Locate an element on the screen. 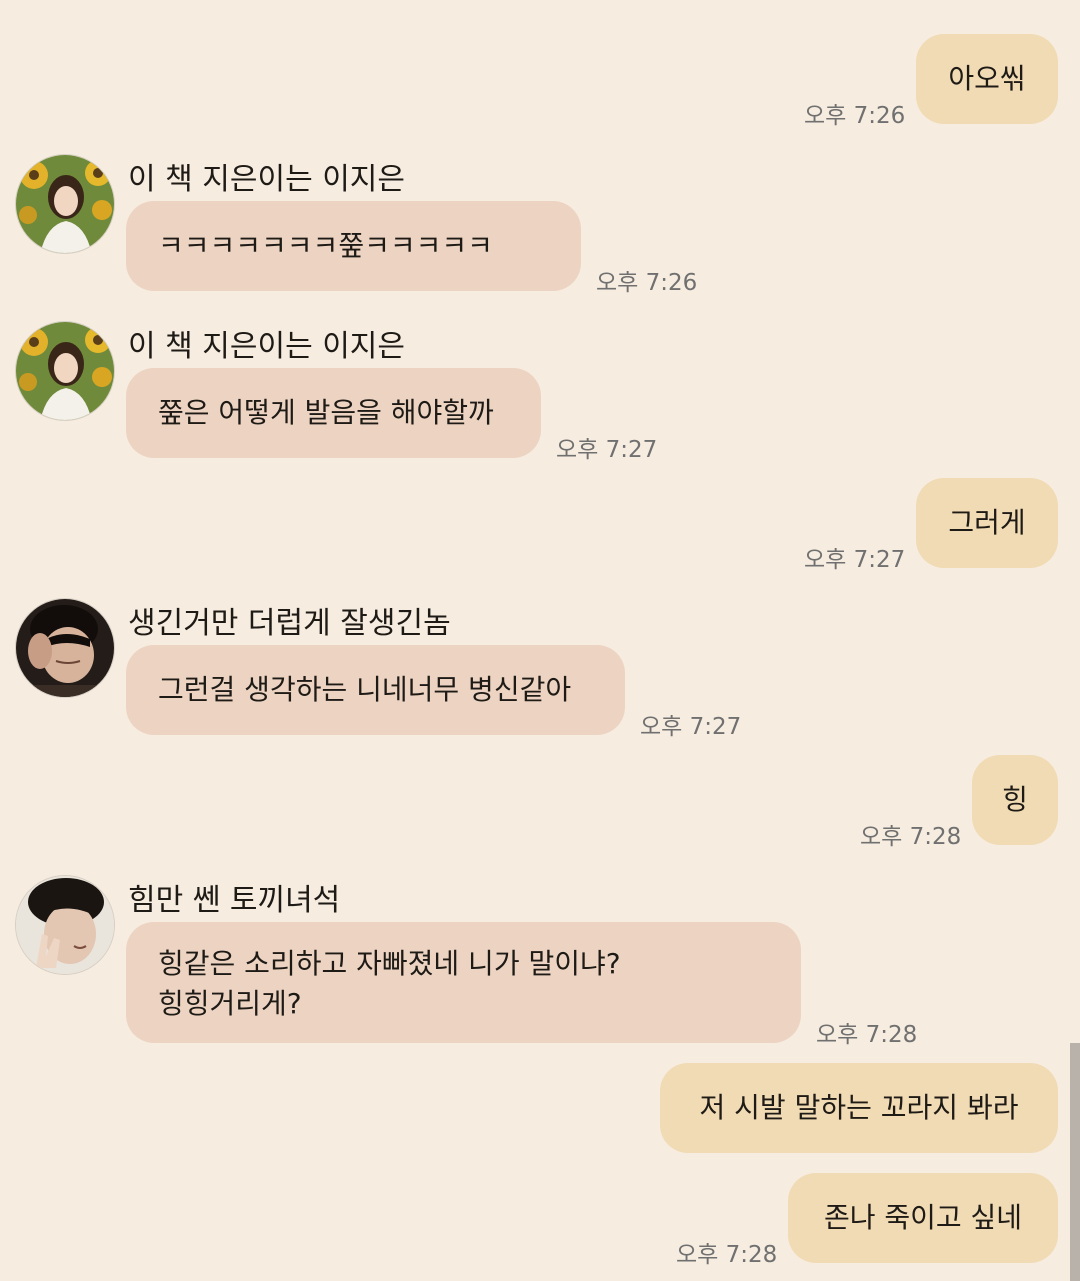  scrollbar-thumb is located at coordinates (1075, 1162).